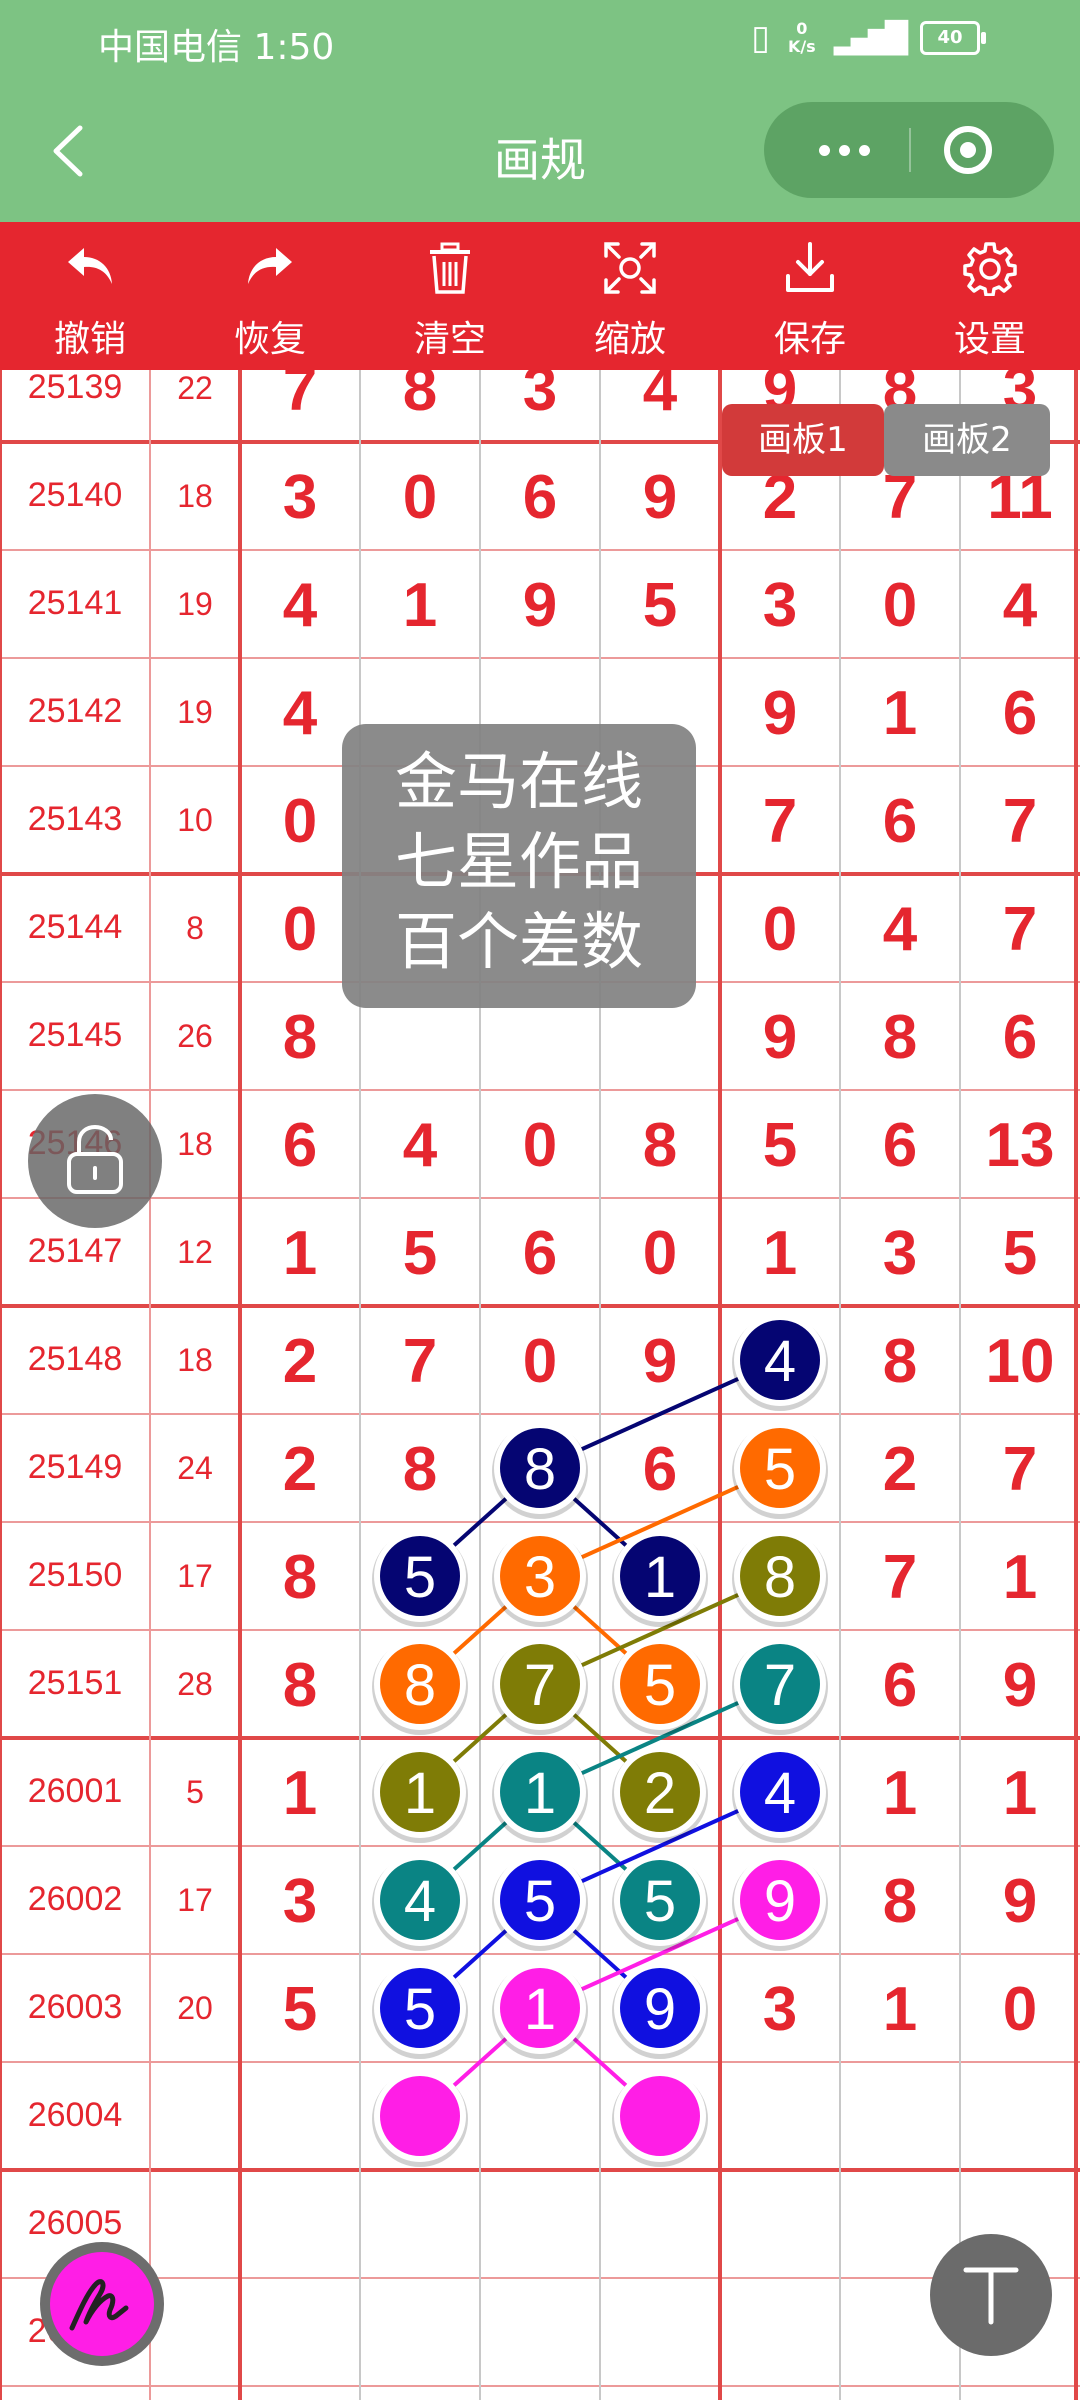  What do you see at coordinates (991, 2295) in the screenshot?
I see `text-tool-button` at bounding box center [991, 2295].